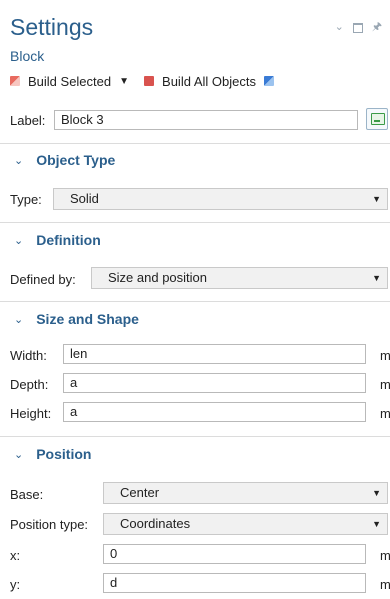 The height and width of the screenshot is (599, 390). I want to click on base-label: Base:, so click(27, 494).